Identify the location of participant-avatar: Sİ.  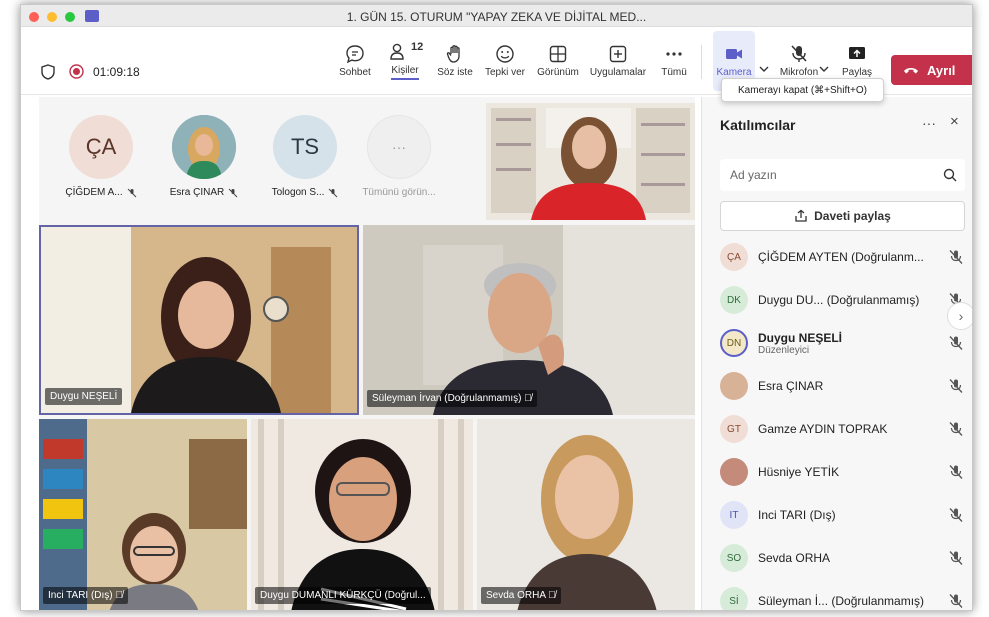
(734, 598).